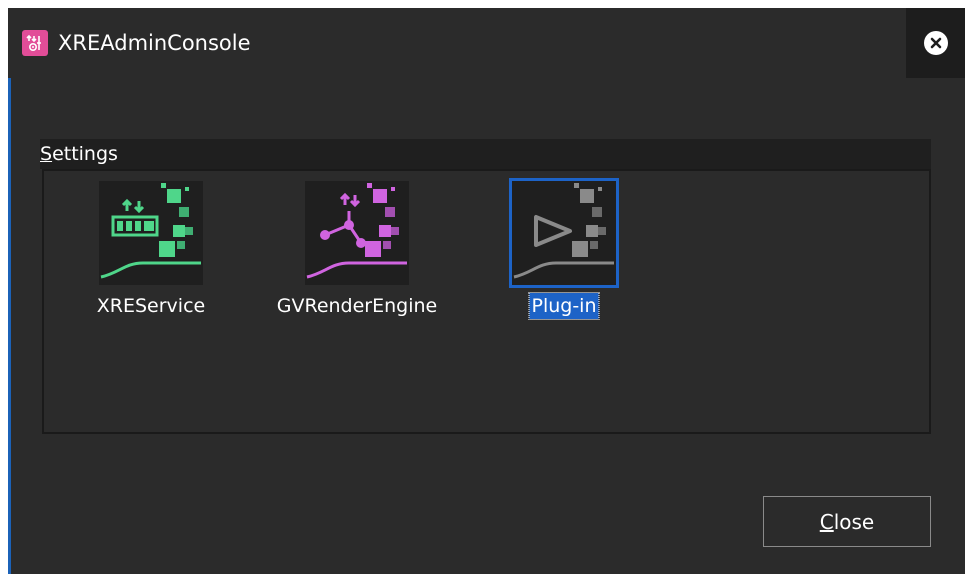 This screenshot has height=574, width=965. What do you see at coordinates (79, 154) in the screenshot?
I see `settings-group-label: Settings` at bounding box center [79, 154].